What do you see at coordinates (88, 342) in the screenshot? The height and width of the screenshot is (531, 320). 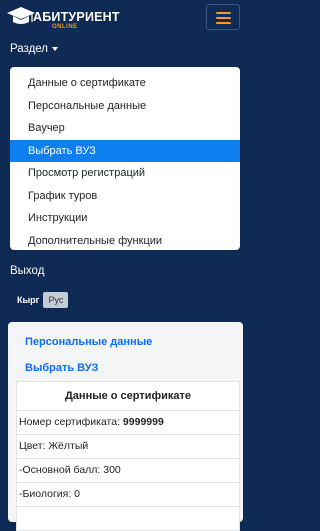 I see `personal-data-link: Персональные данные` at bounding box center [88, 342].